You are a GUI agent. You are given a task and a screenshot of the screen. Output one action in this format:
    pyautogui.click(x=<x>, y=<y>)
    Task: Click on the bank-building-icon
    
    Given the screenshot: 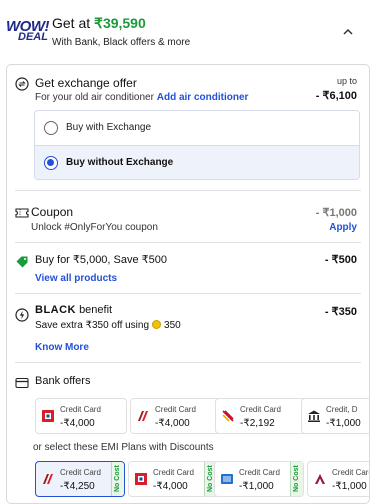 What is the action you would take?
    pyautogui.click(x=314, y=416)
    